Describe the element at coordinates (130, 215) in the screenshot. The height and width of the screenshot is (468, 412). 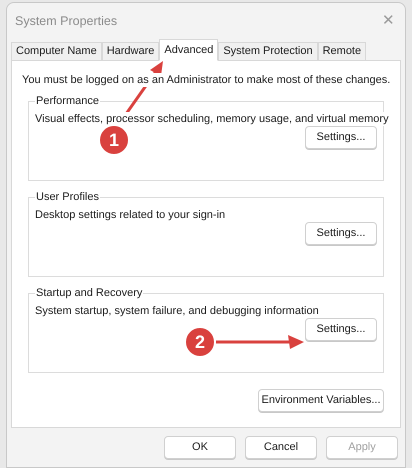
I see `group-description: Desktop settings related to your sign-in` at that location.